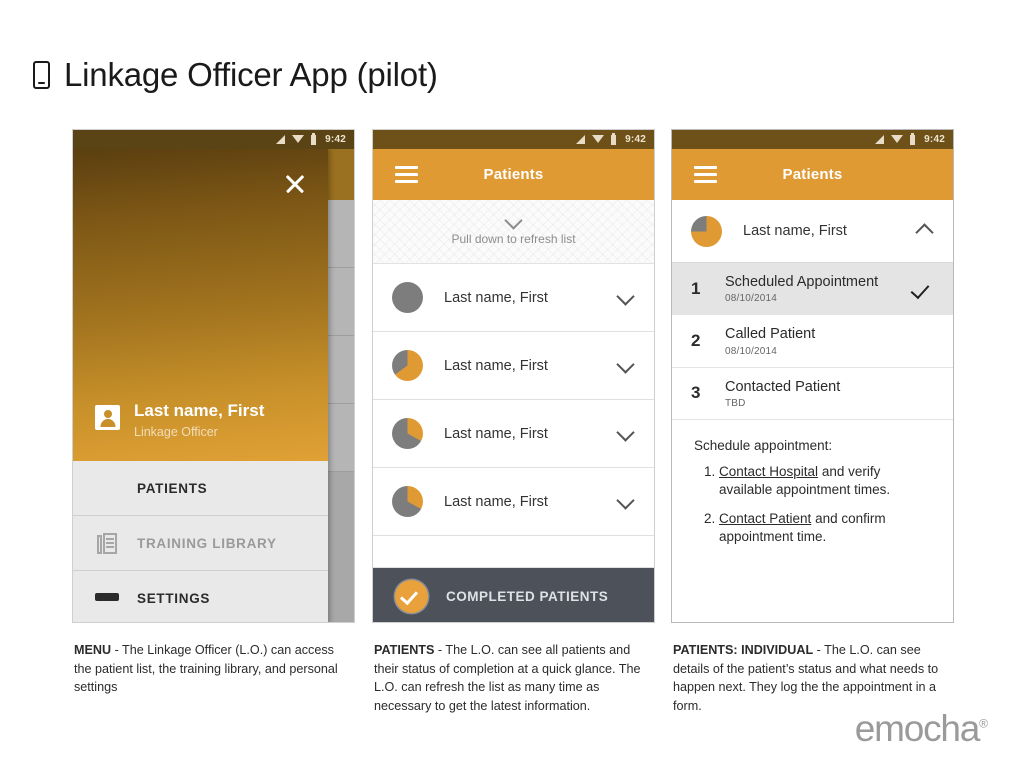  What do you see at coordinates (743, 650) in the screenshot?
I see `caption-lead: PATIENTS: INDIVIDUAL` at bounding box center [743, 650].